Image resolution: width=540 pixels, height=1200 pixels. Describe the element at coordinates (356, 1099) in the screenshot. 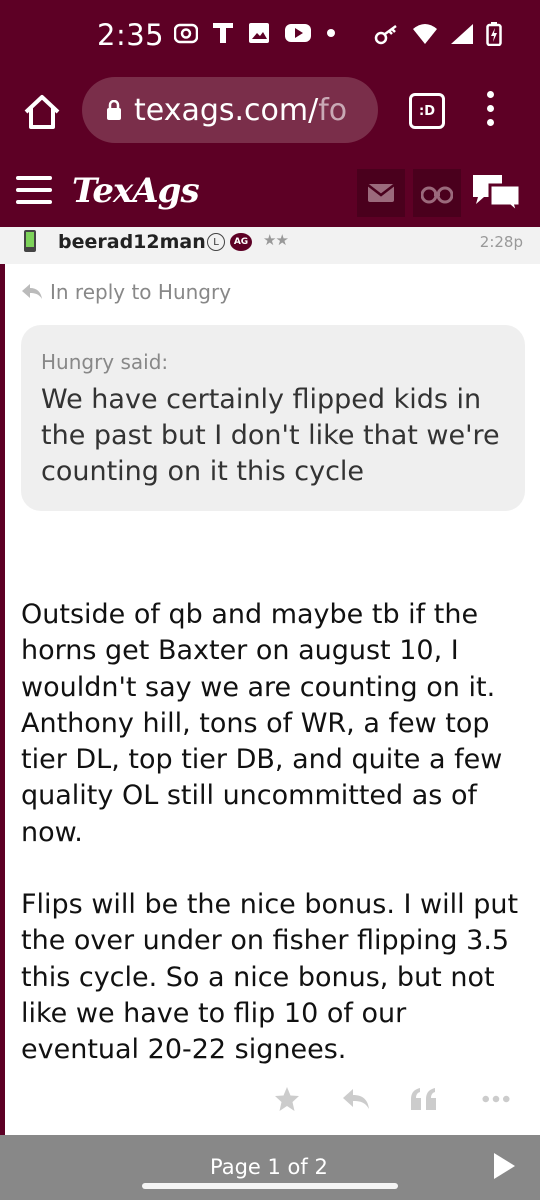

I see `reply-icon` at that location.